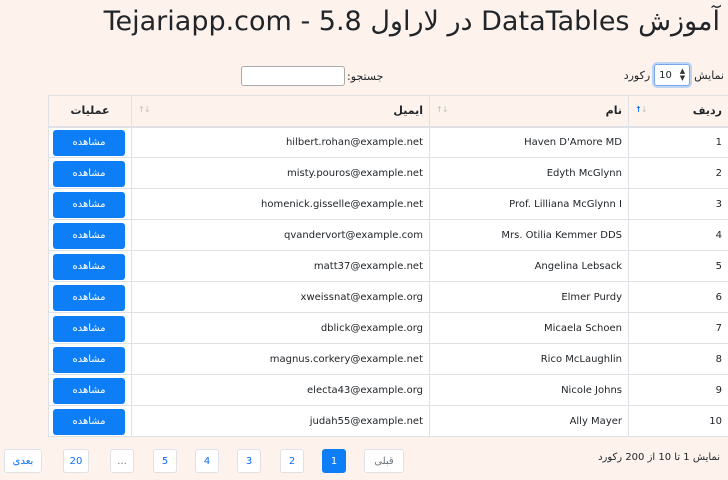  What do you see at coordinates (678, 390) in the screenshot?
I see `cell-row-number: 9` at bounding box center [678, 390].